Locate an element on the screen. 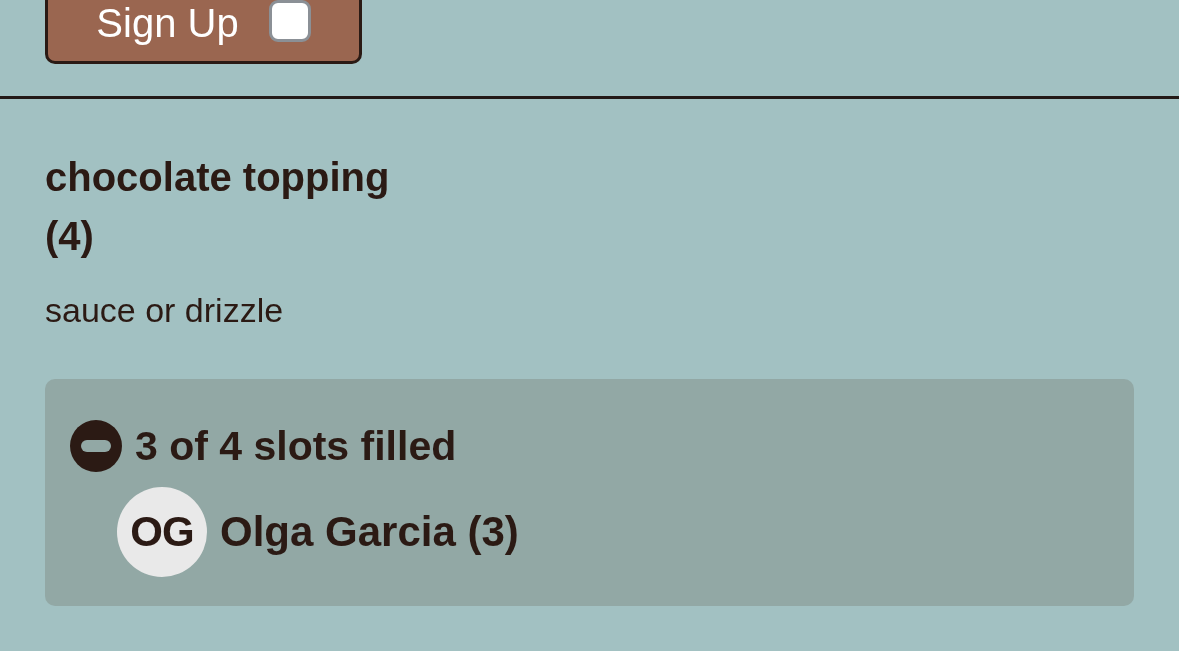  item-title: chocolate topping (4) is located at coordinates (217, 207).